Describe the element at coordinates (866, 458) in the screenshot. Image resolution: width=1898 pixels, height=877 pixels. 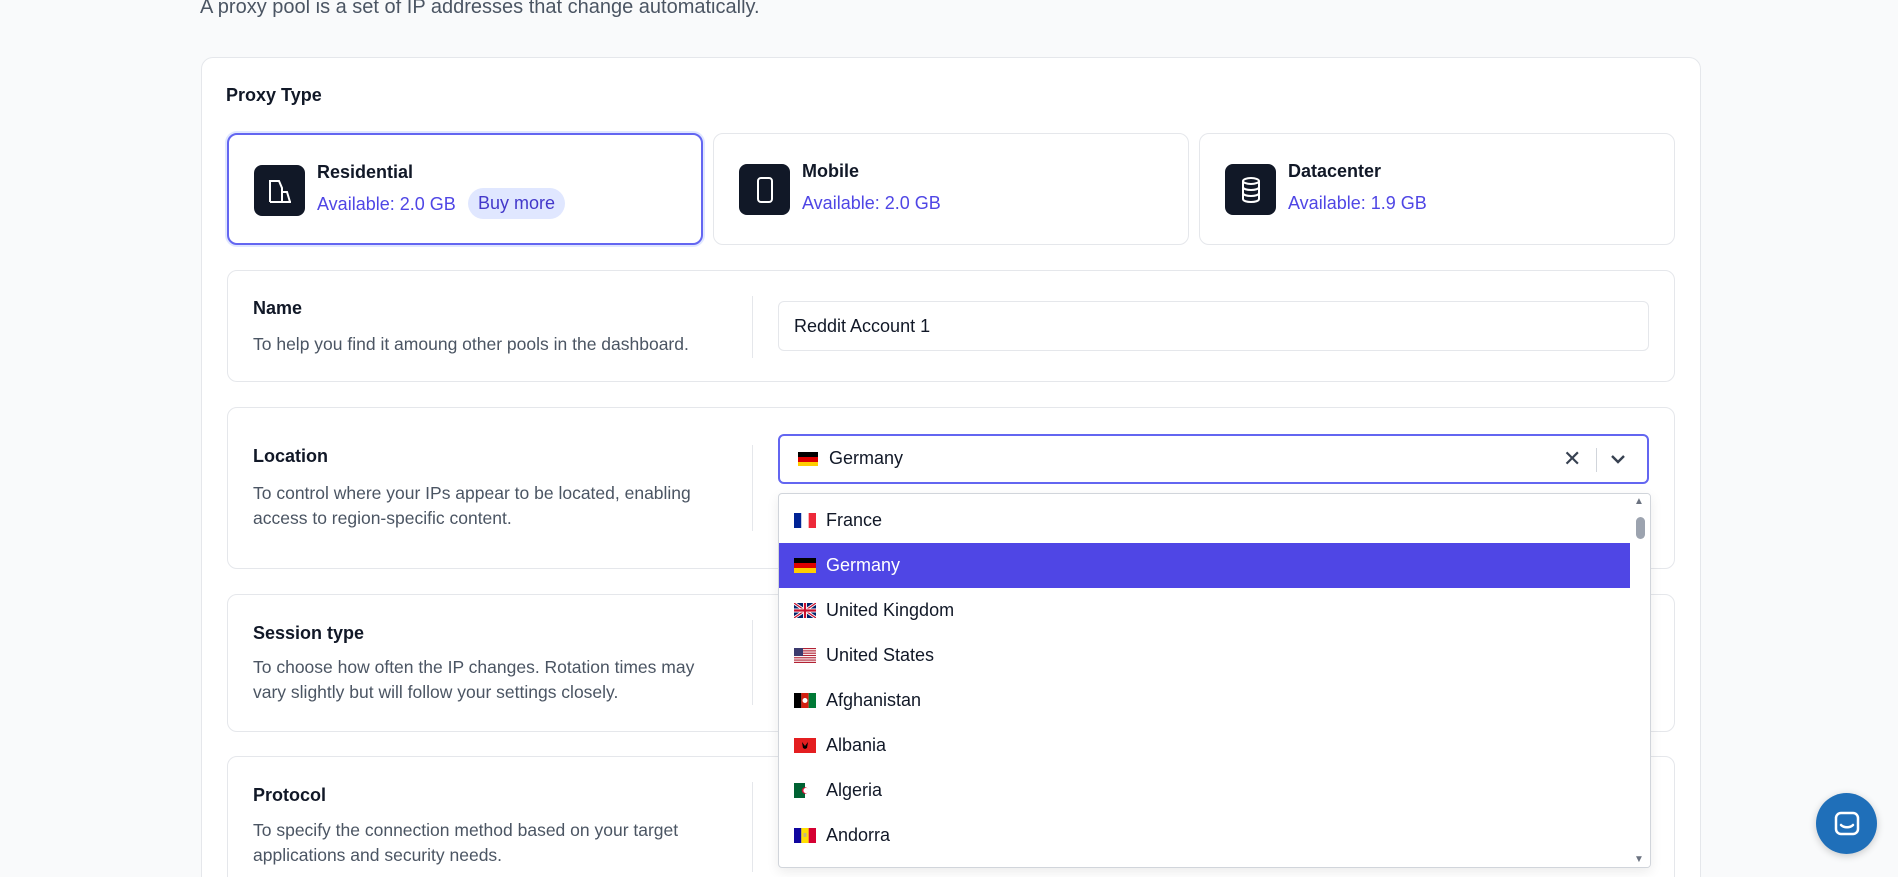
I see `location-selected-value: Germany` at that location.